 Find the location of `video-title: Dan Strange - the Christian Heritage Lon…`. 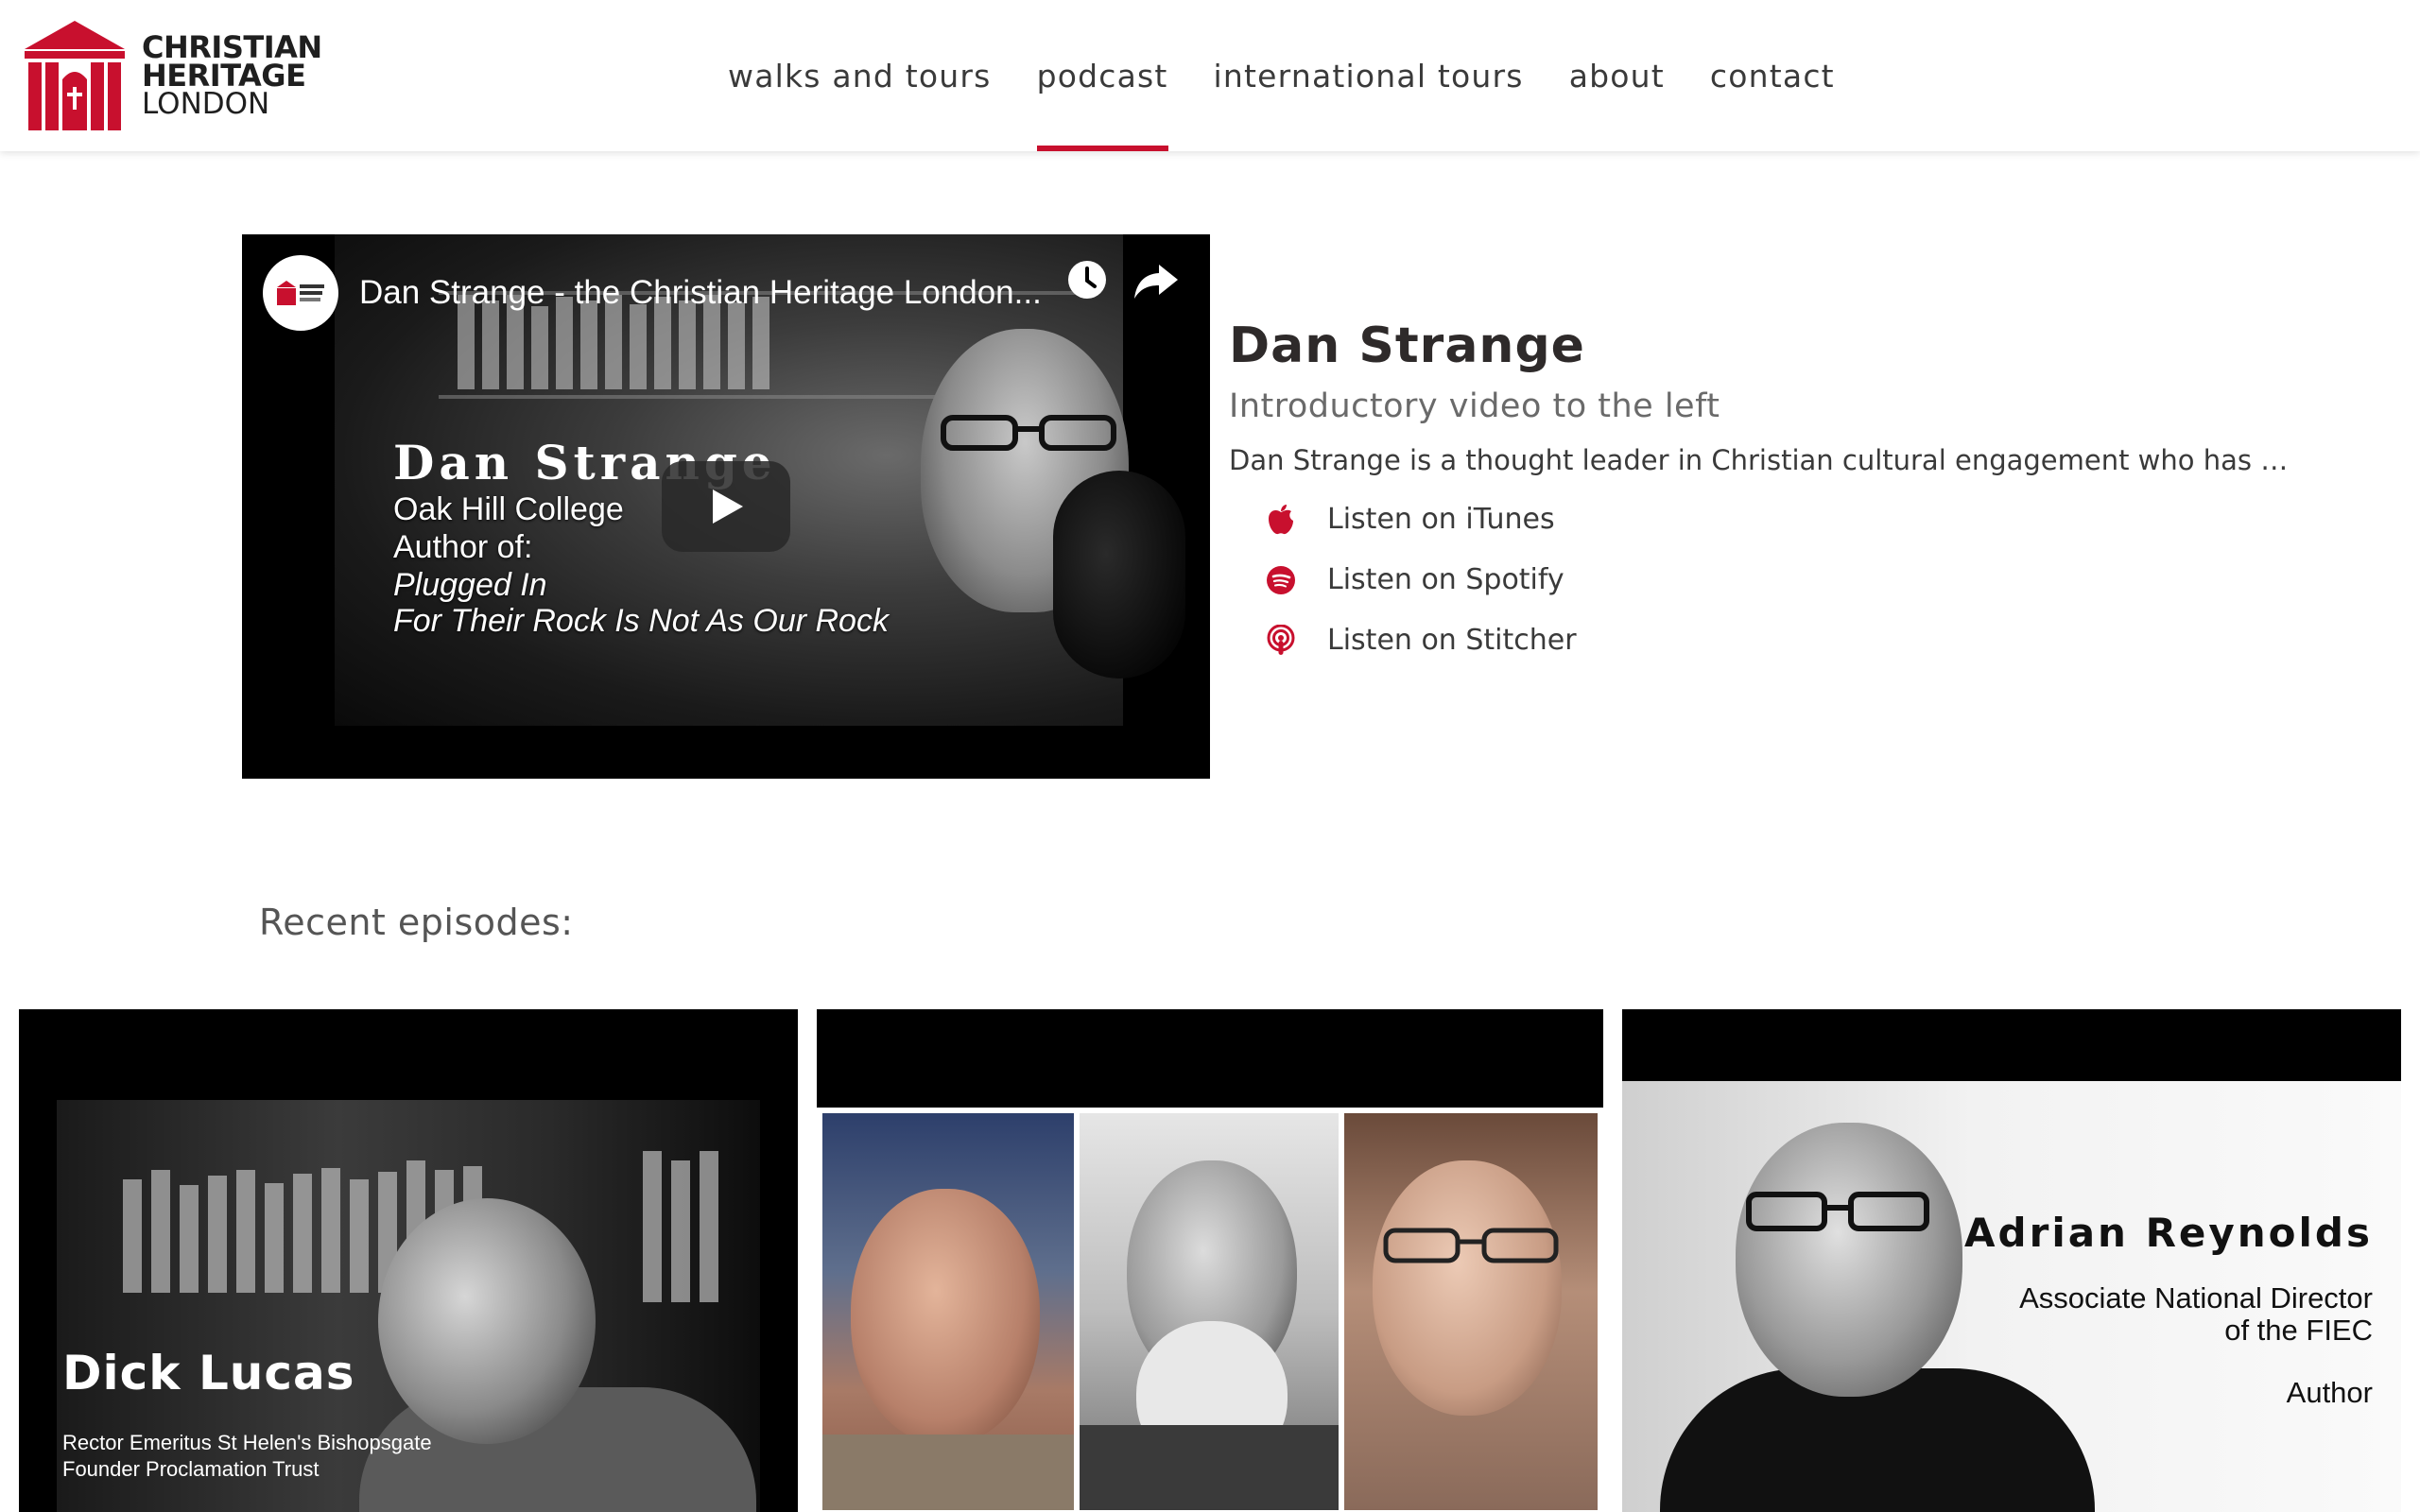

video-title: Dan Strange - the Christian Heritage Lon… is located at coordinates (700, 293).